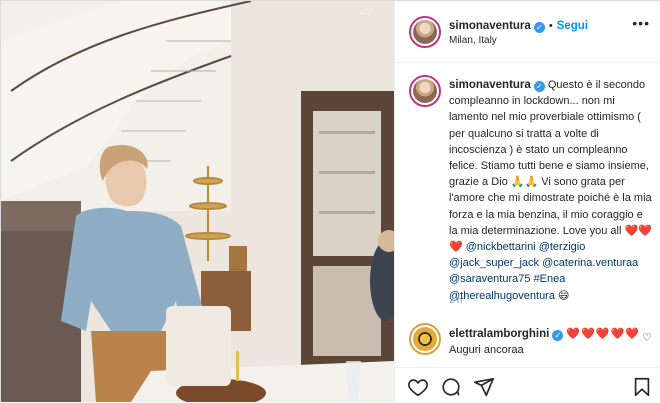 This screenshot has height=403, width=660. Describe the element at coordinates (490, 85) in the screenshot. I see `caption-username: simonaventura` at that location.